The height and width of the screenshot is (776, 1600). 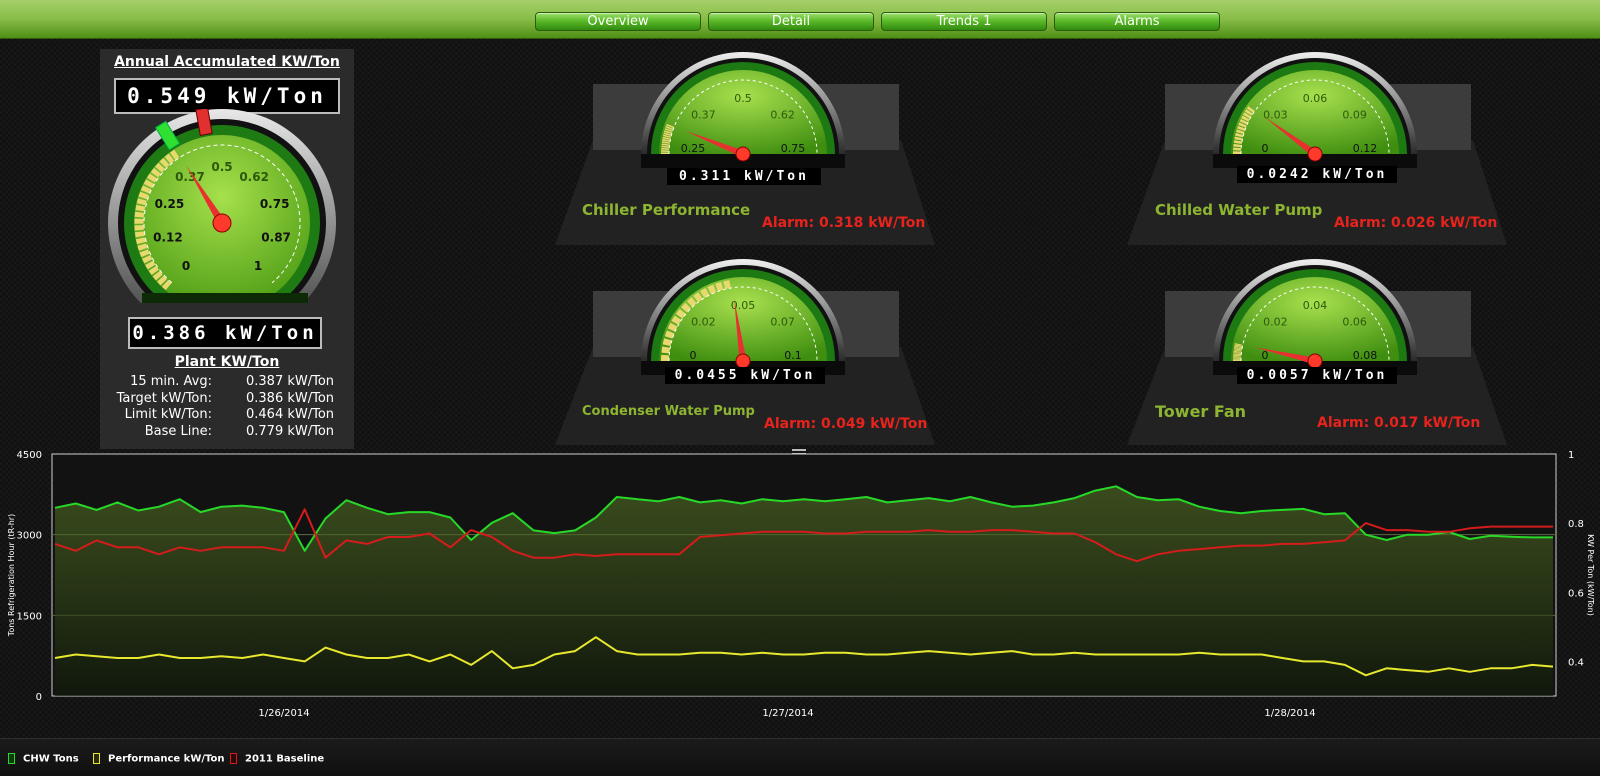 What do you see at coordinates (1354, 114) in the screenshot?
I see `gauge-tick-label: 0.09` at bounding box center [1354, 114].